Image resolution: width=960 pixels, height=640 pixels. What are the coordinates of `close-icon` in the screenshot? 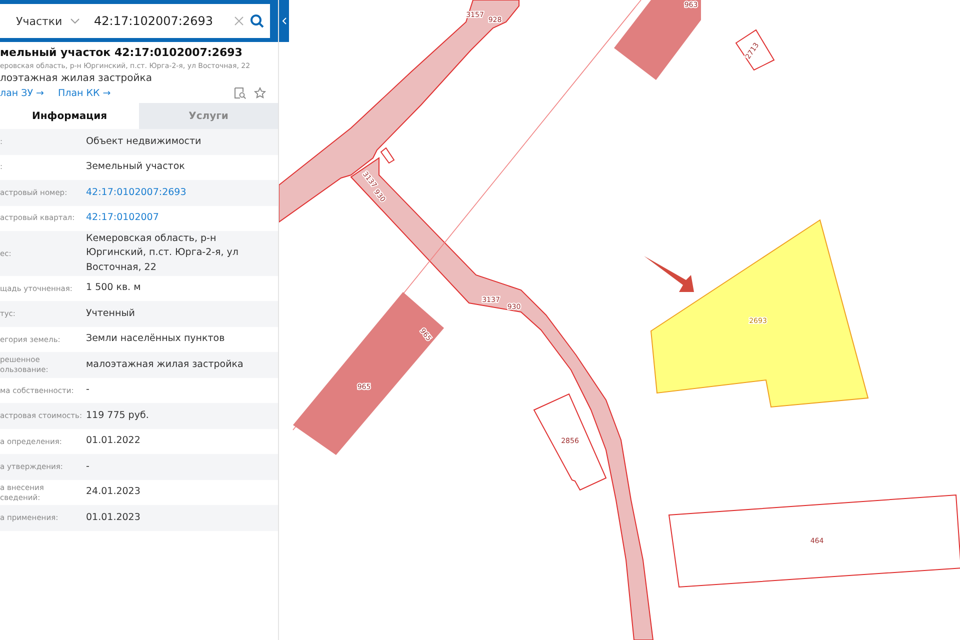 It's located at (239, 21).